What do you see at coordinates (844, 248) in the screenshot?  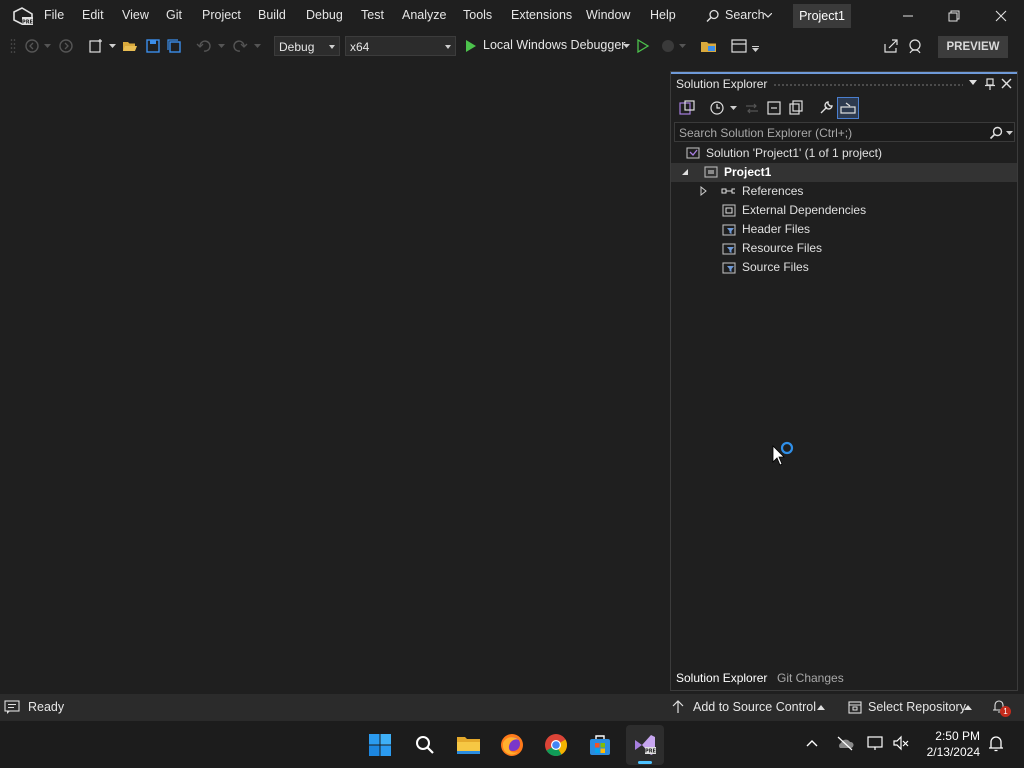 I see `tree-item-resource-files: Resource Files` at bounding box center [844, 248].